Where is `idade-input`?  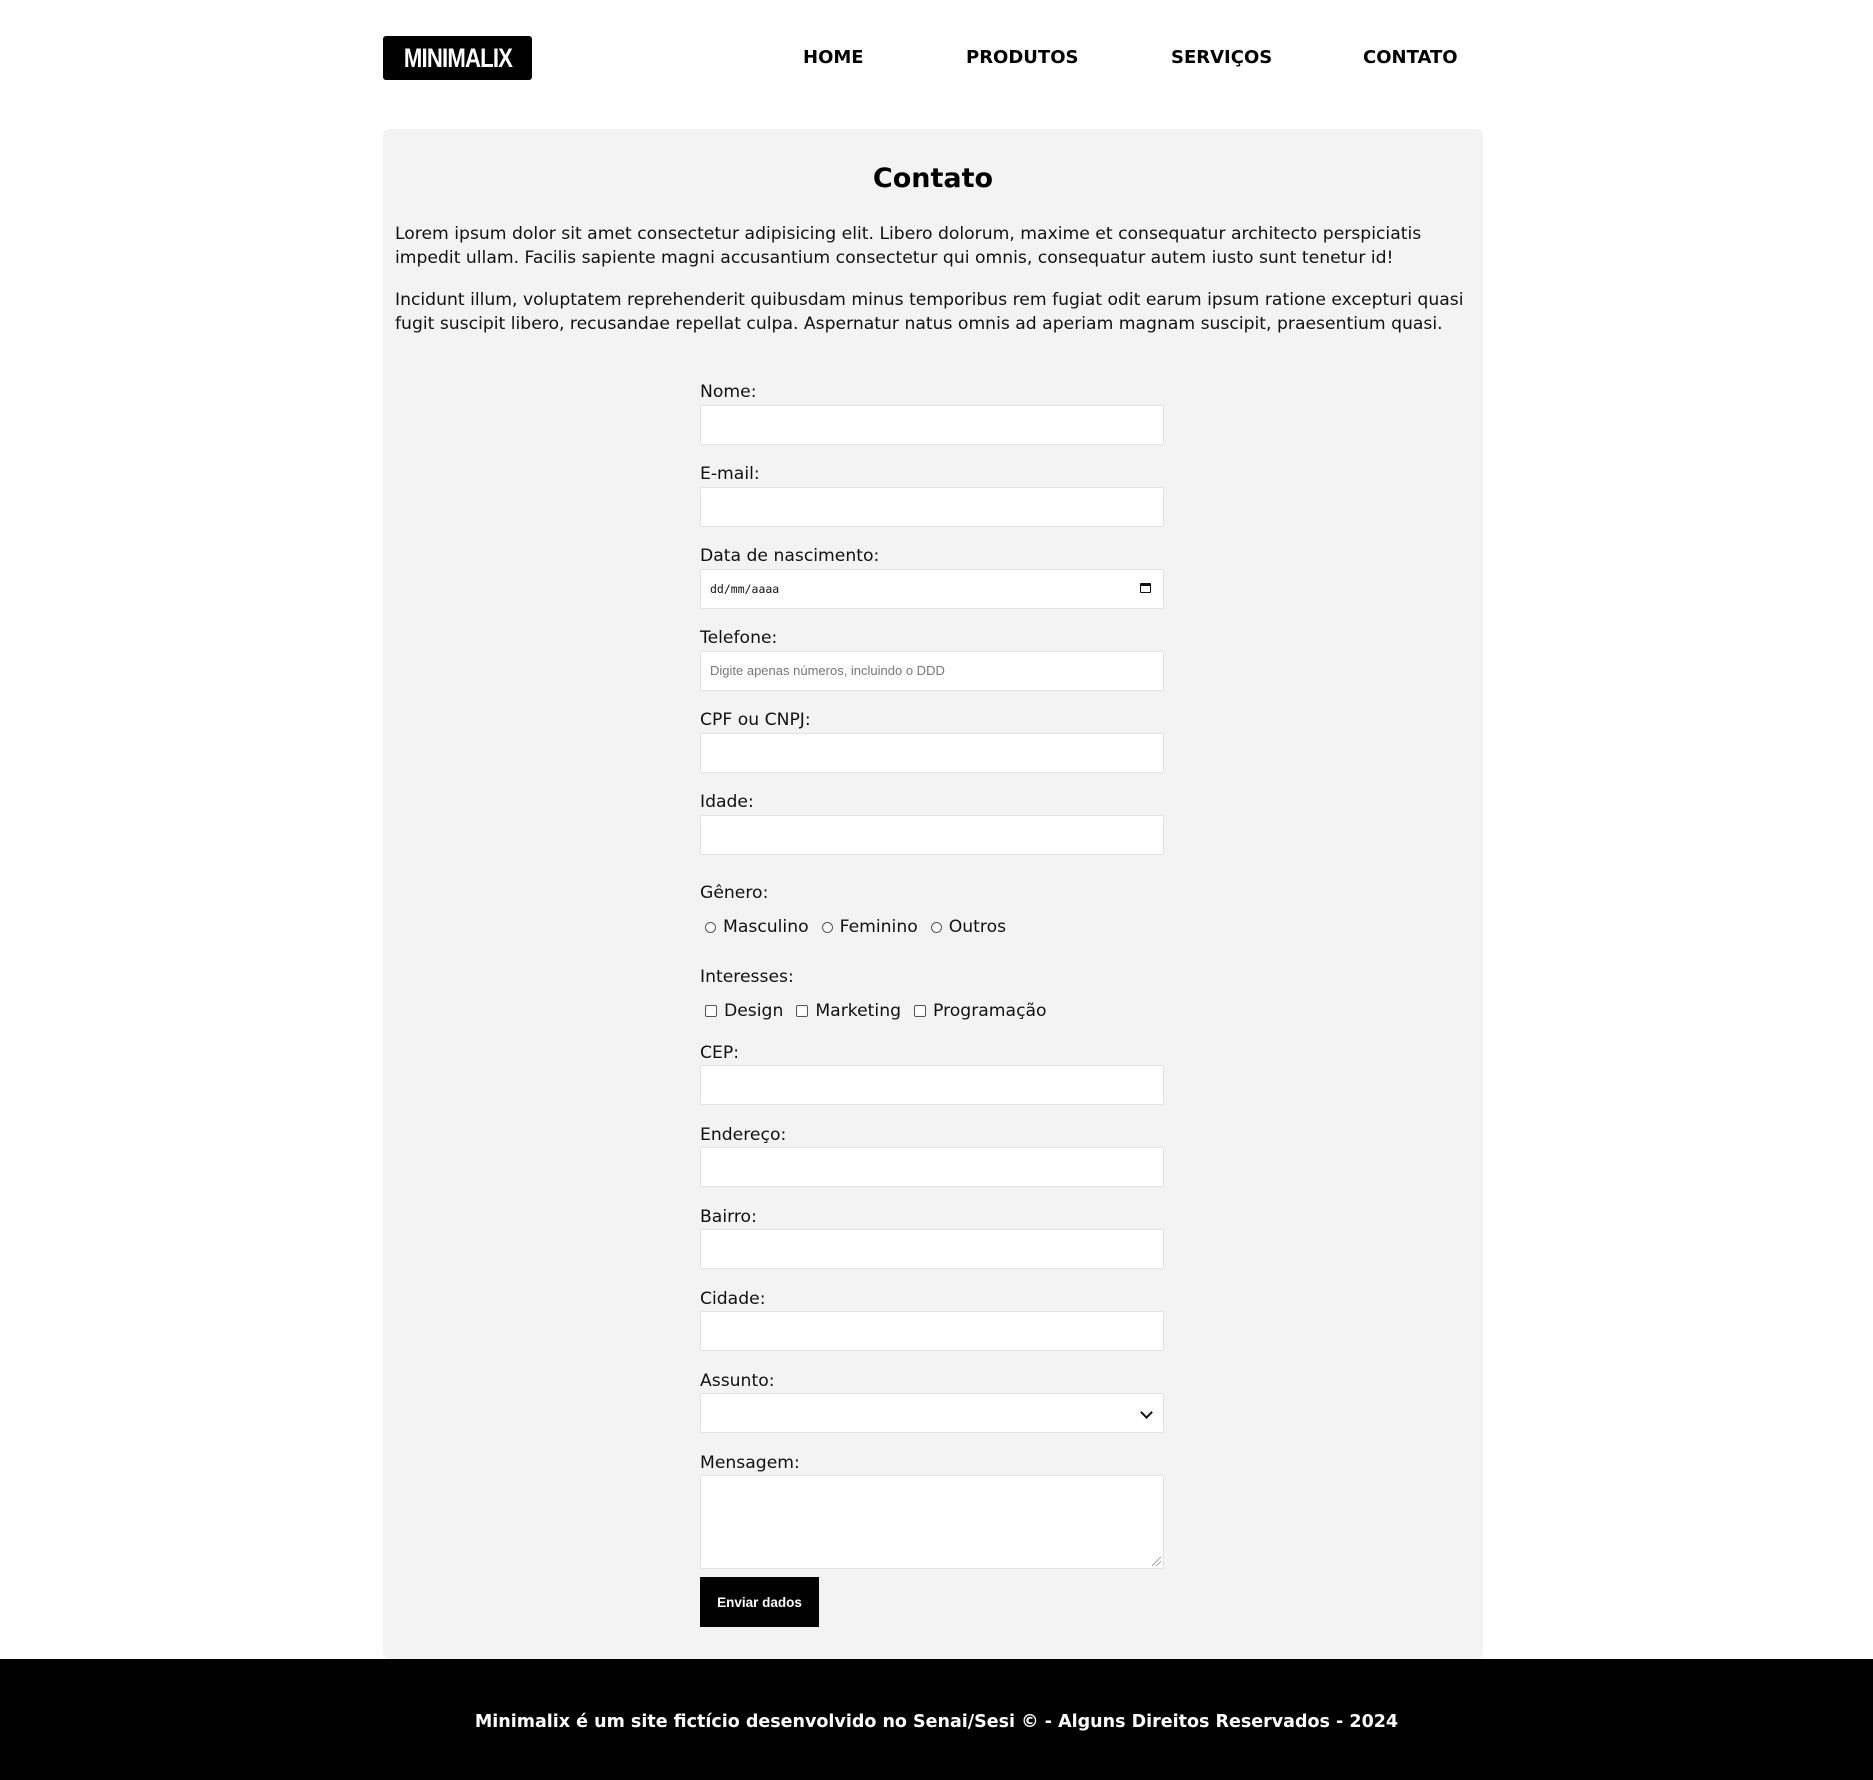 idade-input is located at coordinates (932, 835).